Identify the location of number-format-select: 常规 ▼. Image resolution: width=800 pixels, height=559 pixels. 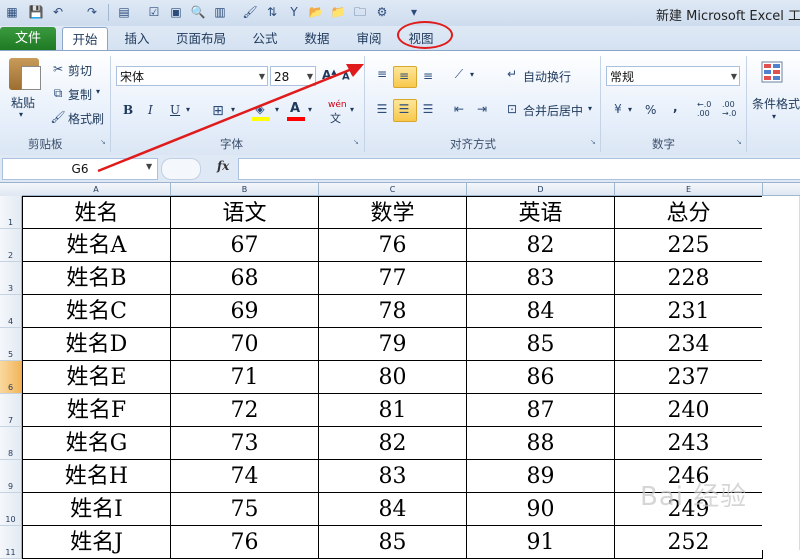
(673, 76).